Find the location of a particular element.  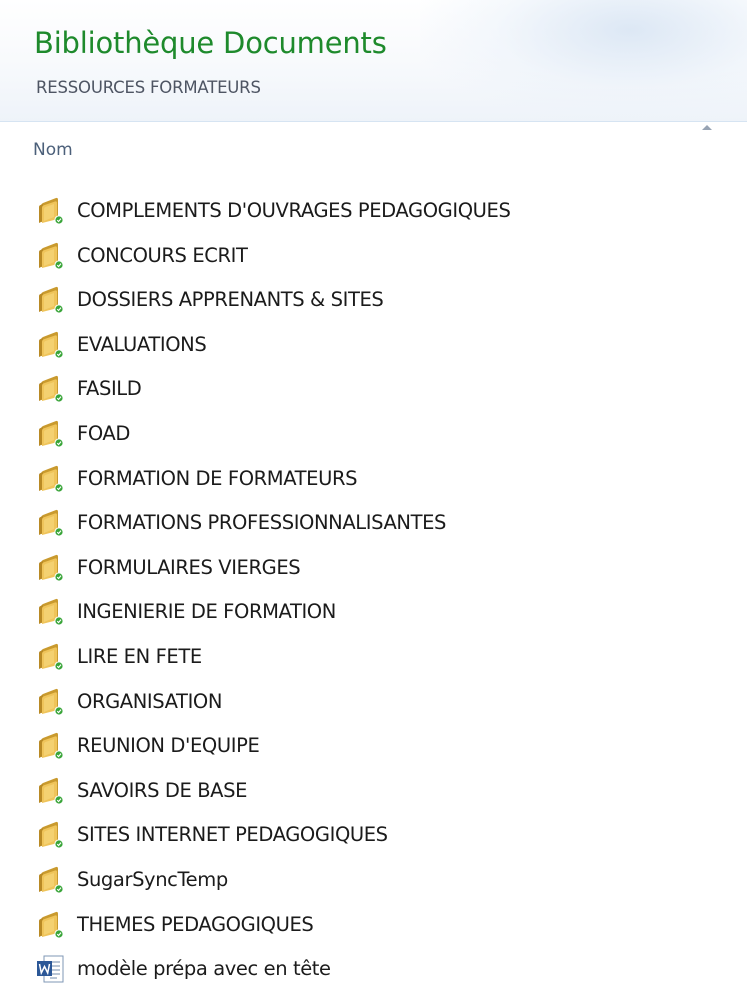

folder-item: DOSSIERS APPRENANTS & SITES is located at coordinates (373, 302).